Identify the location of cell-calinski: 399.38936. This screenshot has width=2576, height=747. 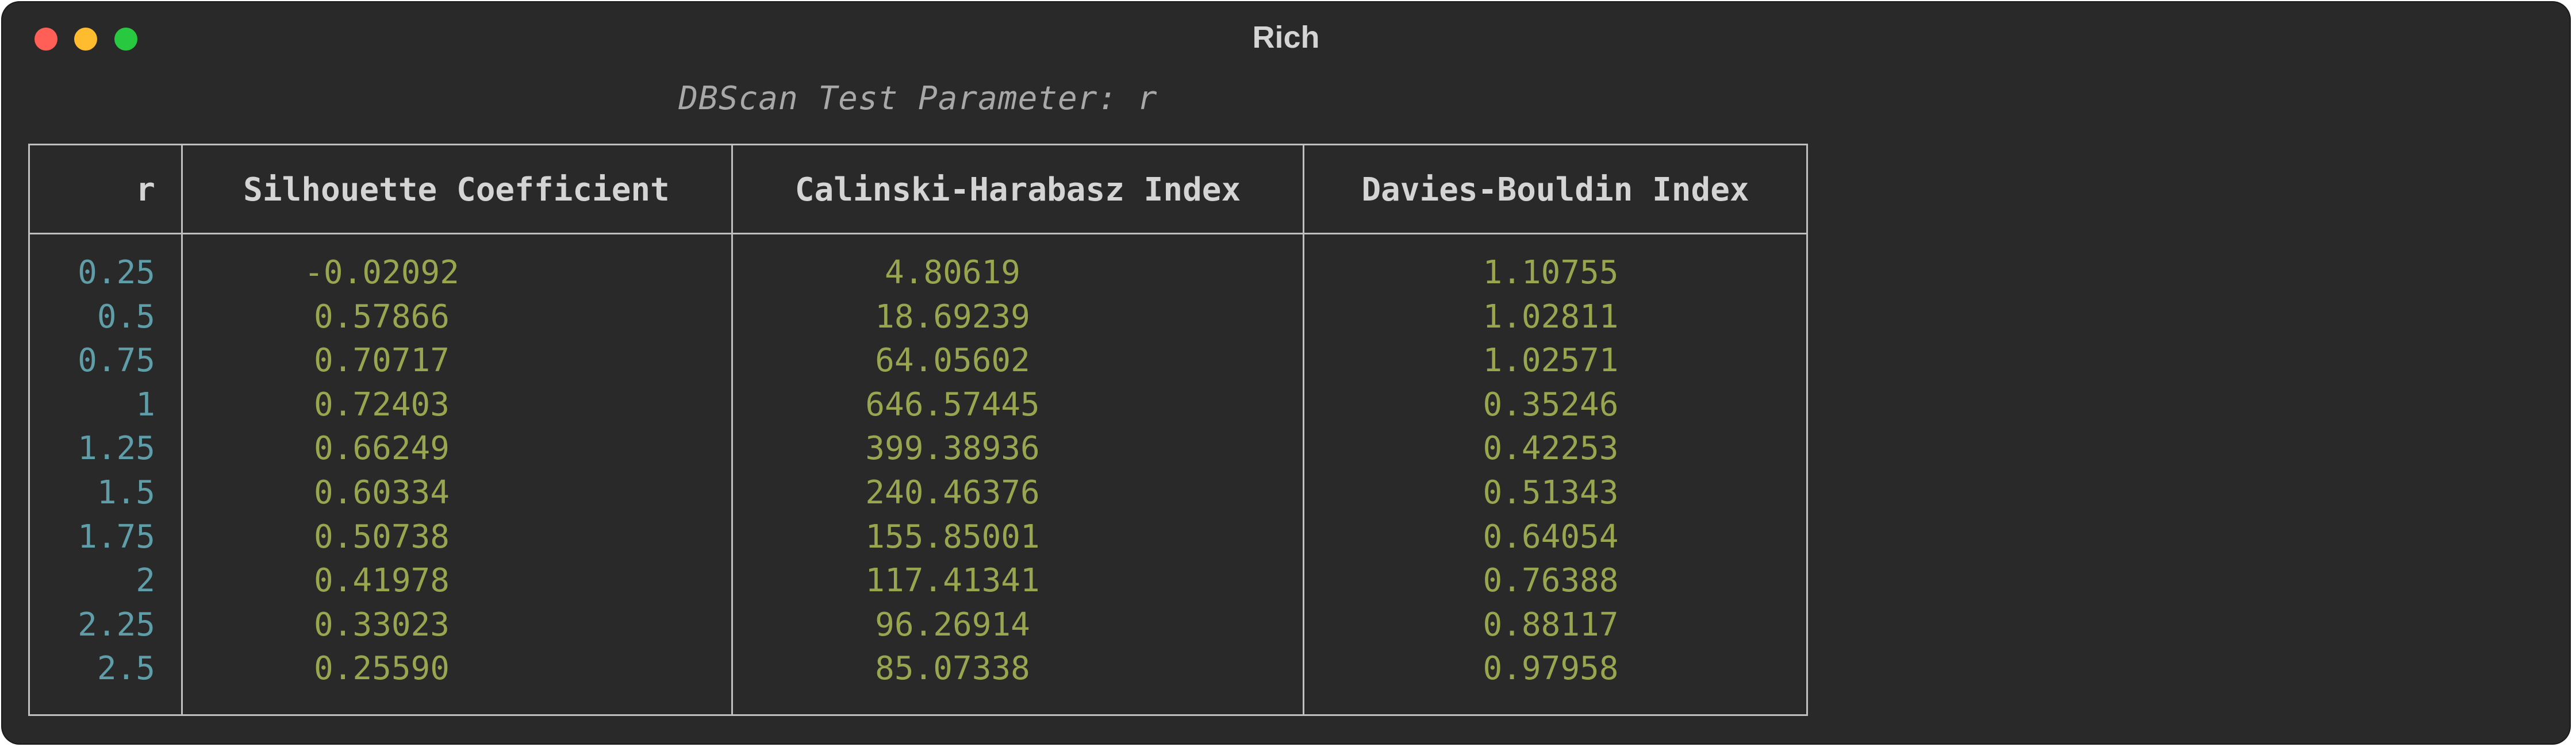
(953, 449).